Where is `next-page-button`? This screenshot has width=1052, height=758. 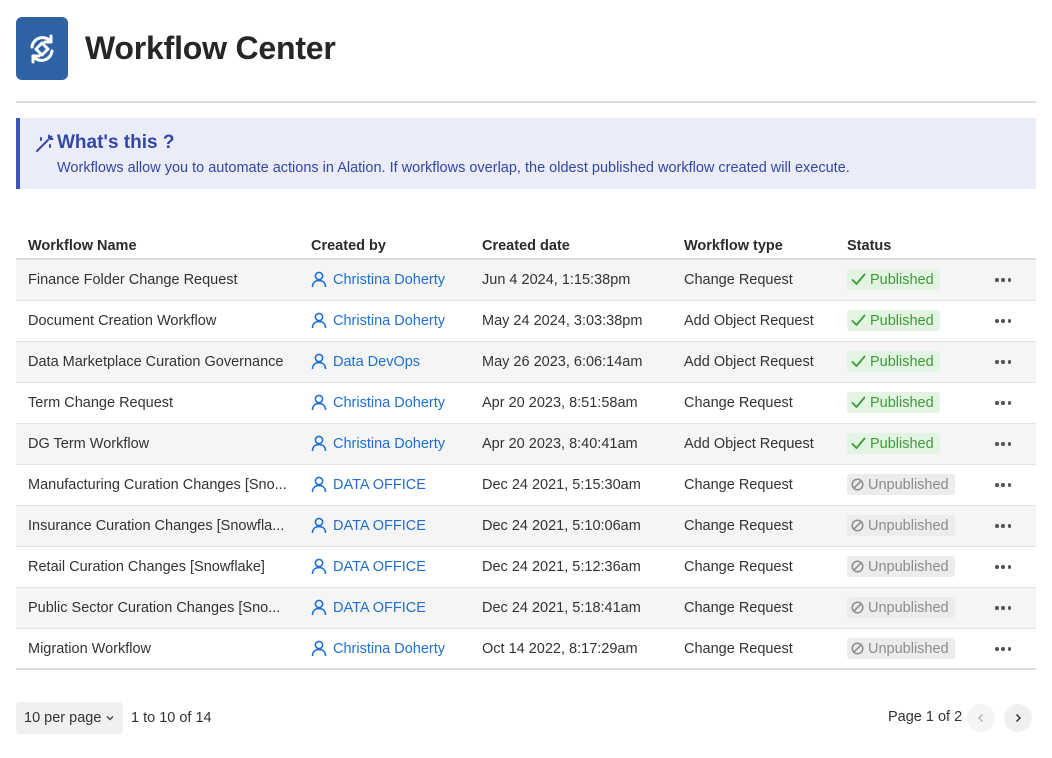 next-page-button is located at coordinates (1018, 718).